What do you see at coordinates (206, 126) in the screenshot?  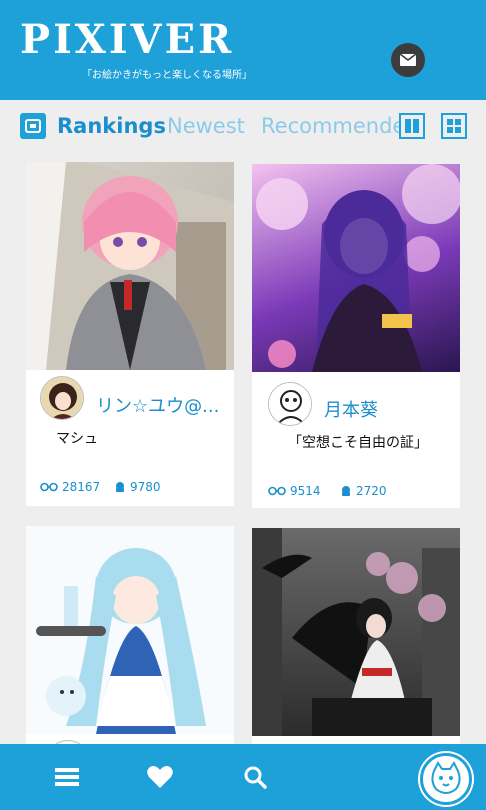 I see `tab-newest: Newest` at bounding box center [206, 126].